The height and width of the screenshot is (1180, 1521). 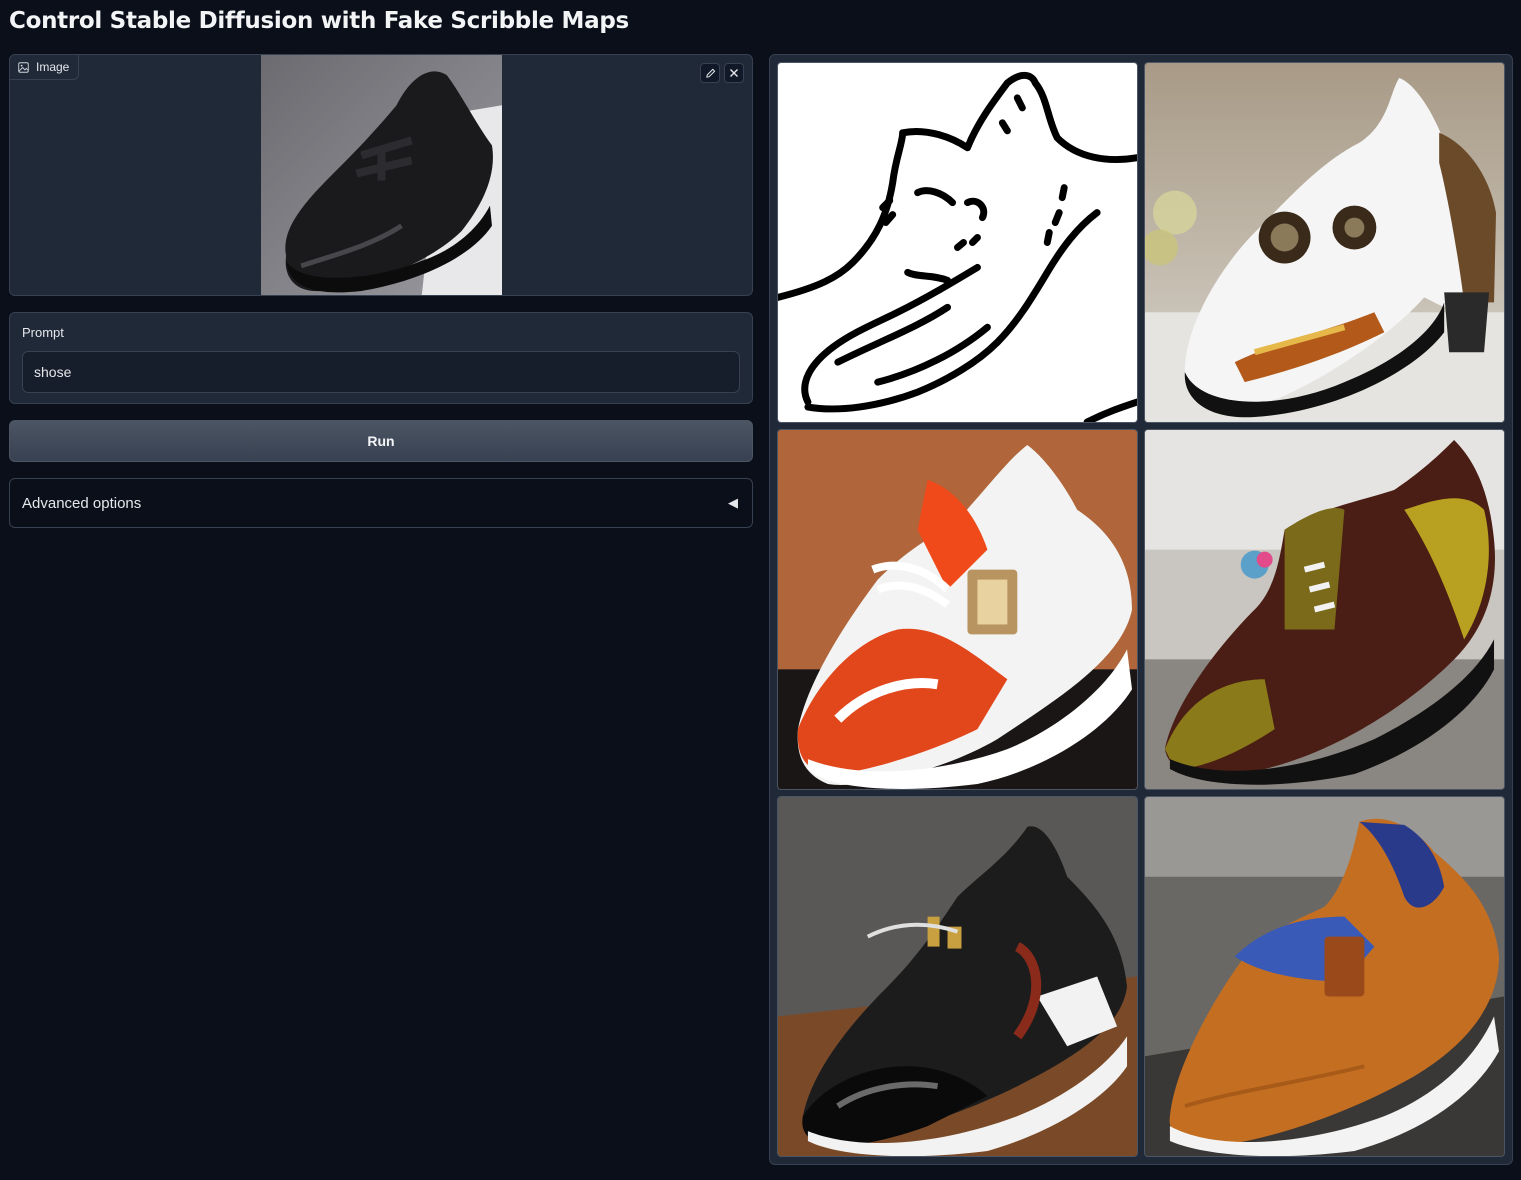 I want to click on advanced-options-label: Advanced options, so click(x=82, y=503).